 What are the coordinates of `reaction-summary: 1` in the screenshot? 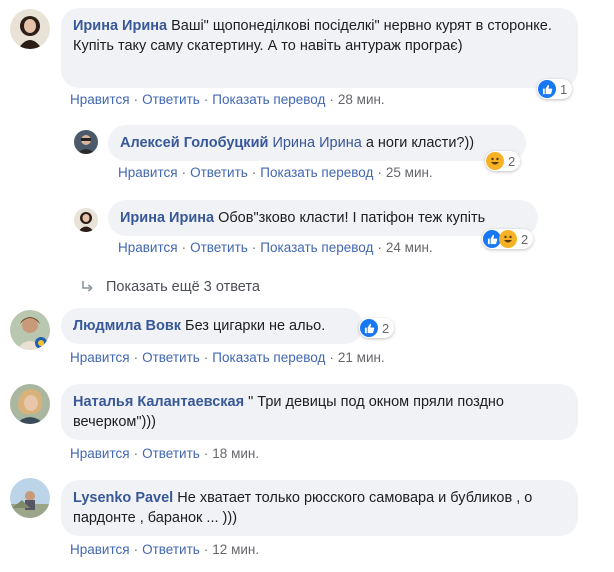 It's located at (555, 89).